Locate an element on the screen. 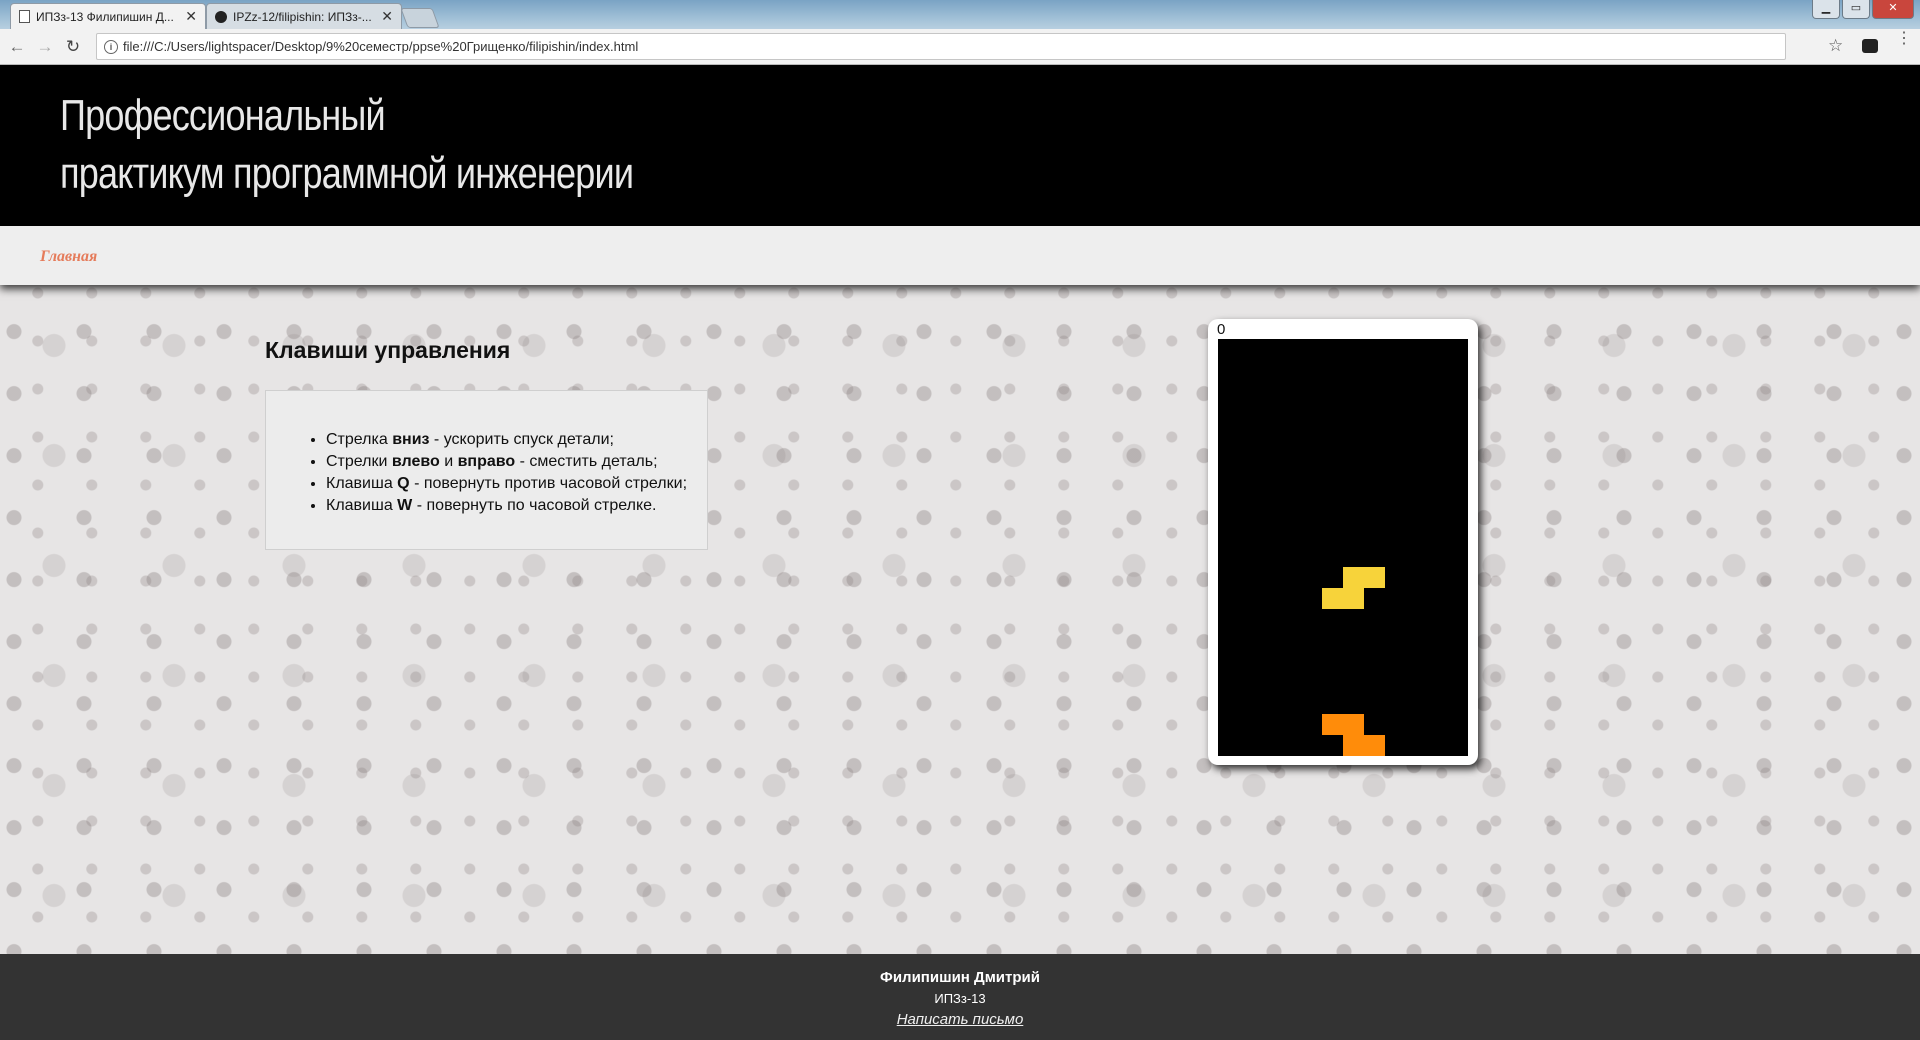  list-item: Стрелка вниз - ускорить спуск детали; is located at coordinates (506, 440).